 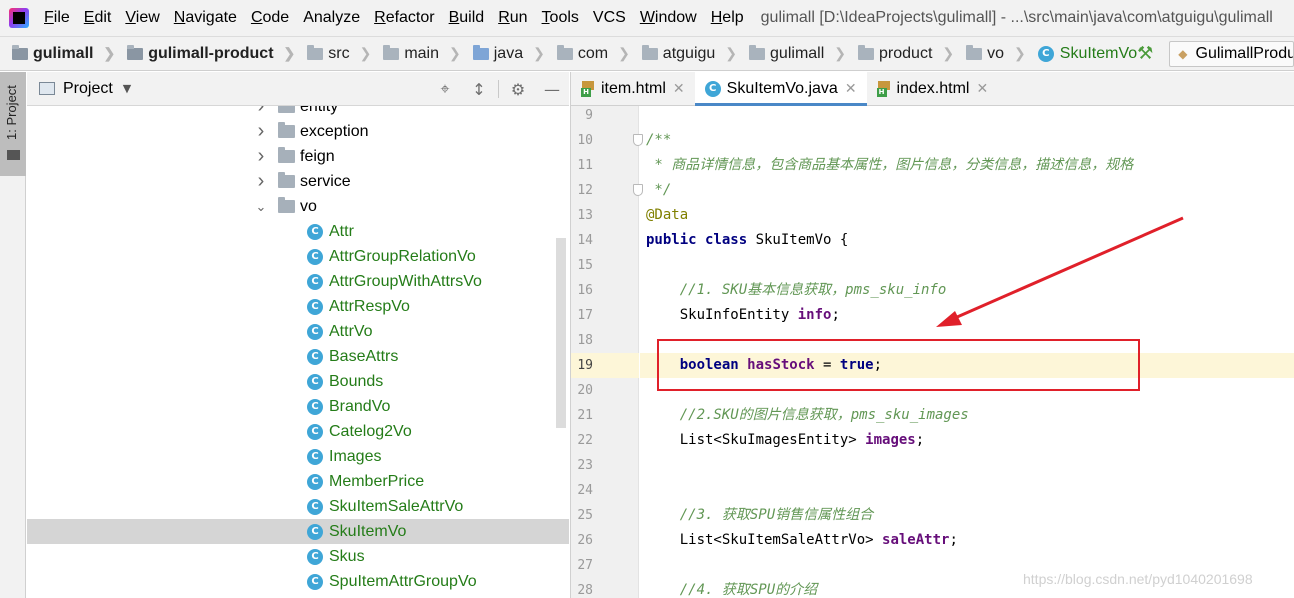 What do you see at coordinates (900, 53) in the screenshot?
I see `breadcrumb-item: product ❯` at bounding box center [900, 53].